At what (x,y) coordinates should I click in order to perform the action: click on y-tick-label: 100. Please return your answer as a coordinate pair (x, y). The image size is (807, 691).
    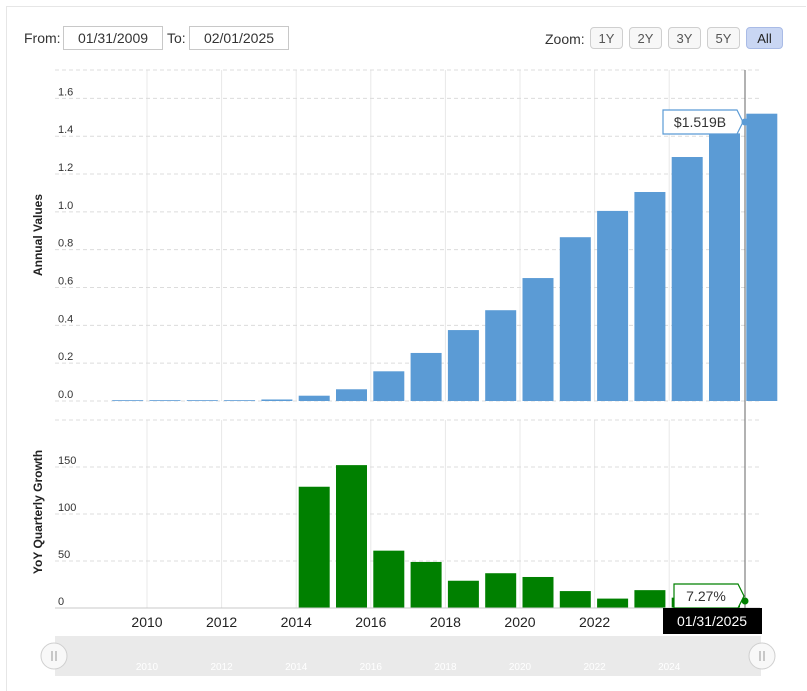
    Looking at the image, I should click on (67, 508).